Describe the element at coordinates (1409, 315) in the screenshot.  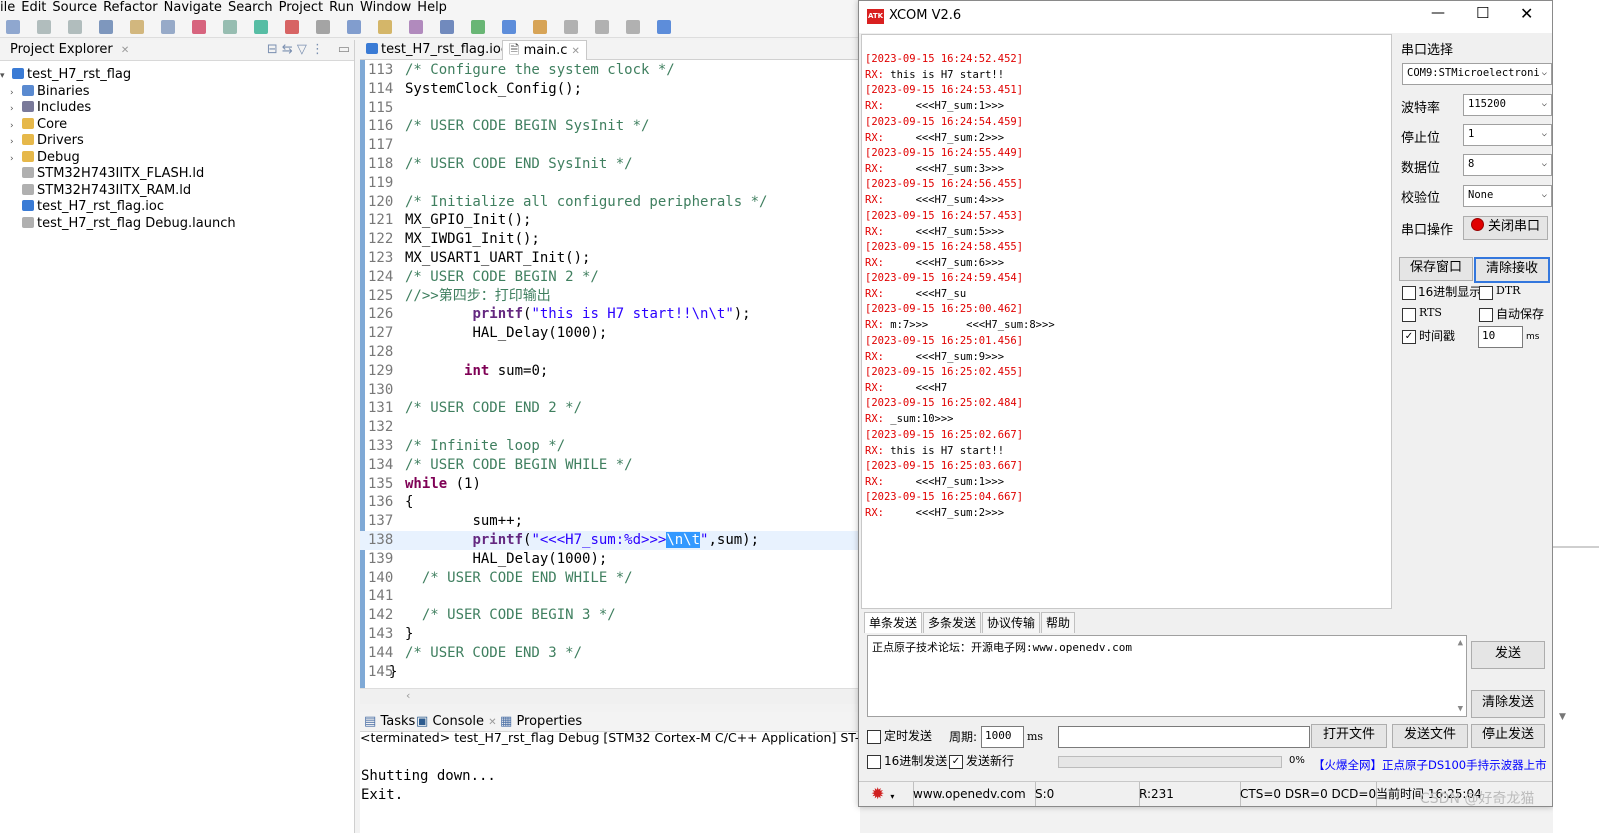
I see `rts-checkbox` at that location.